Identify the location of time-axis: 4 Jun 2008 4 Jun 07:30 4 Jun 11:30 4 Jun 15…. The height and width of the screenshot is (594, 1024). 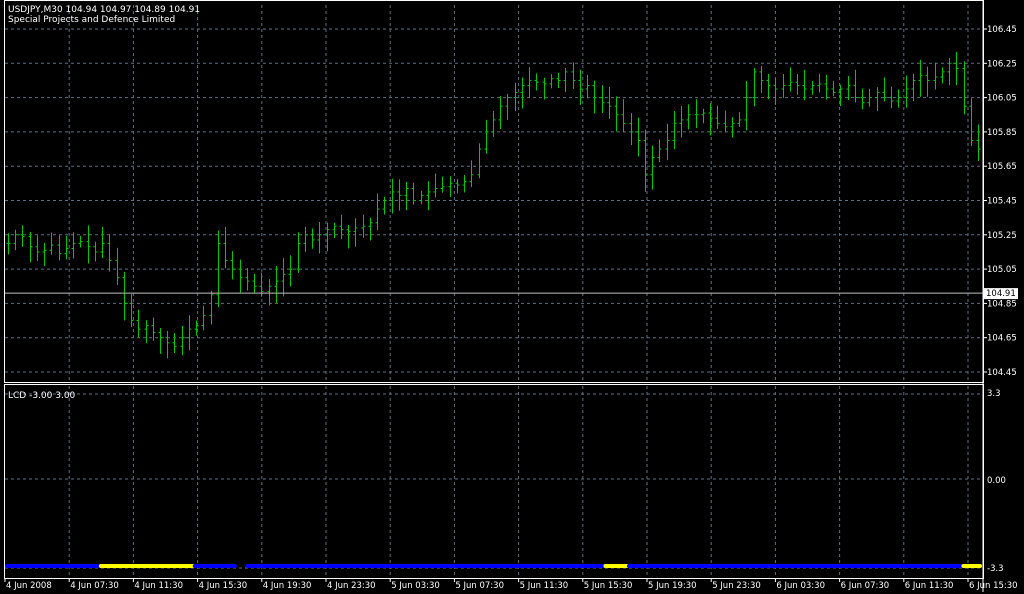
(511, 584).